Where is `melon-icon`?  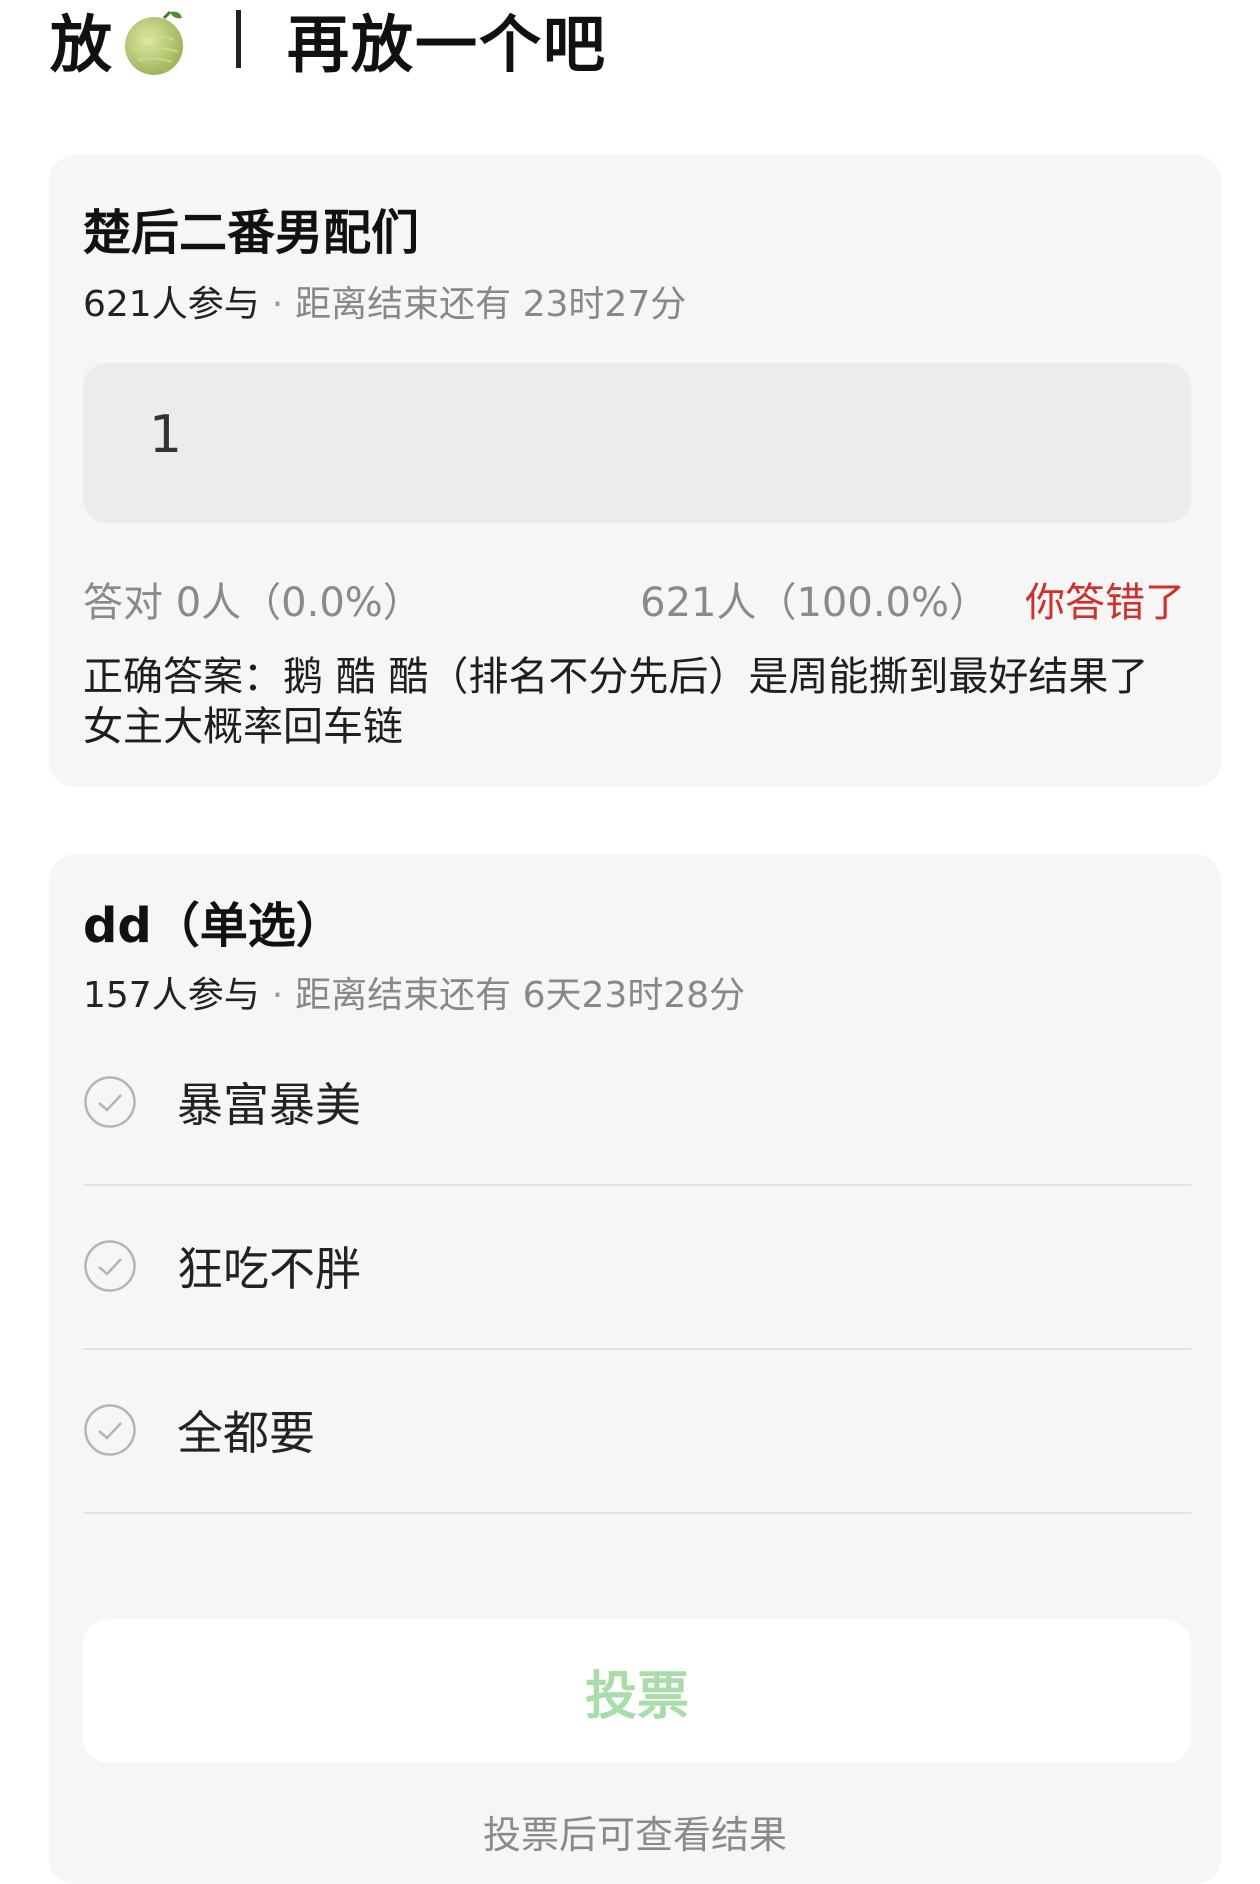 melon-icon is located at coordinates (154, 42).